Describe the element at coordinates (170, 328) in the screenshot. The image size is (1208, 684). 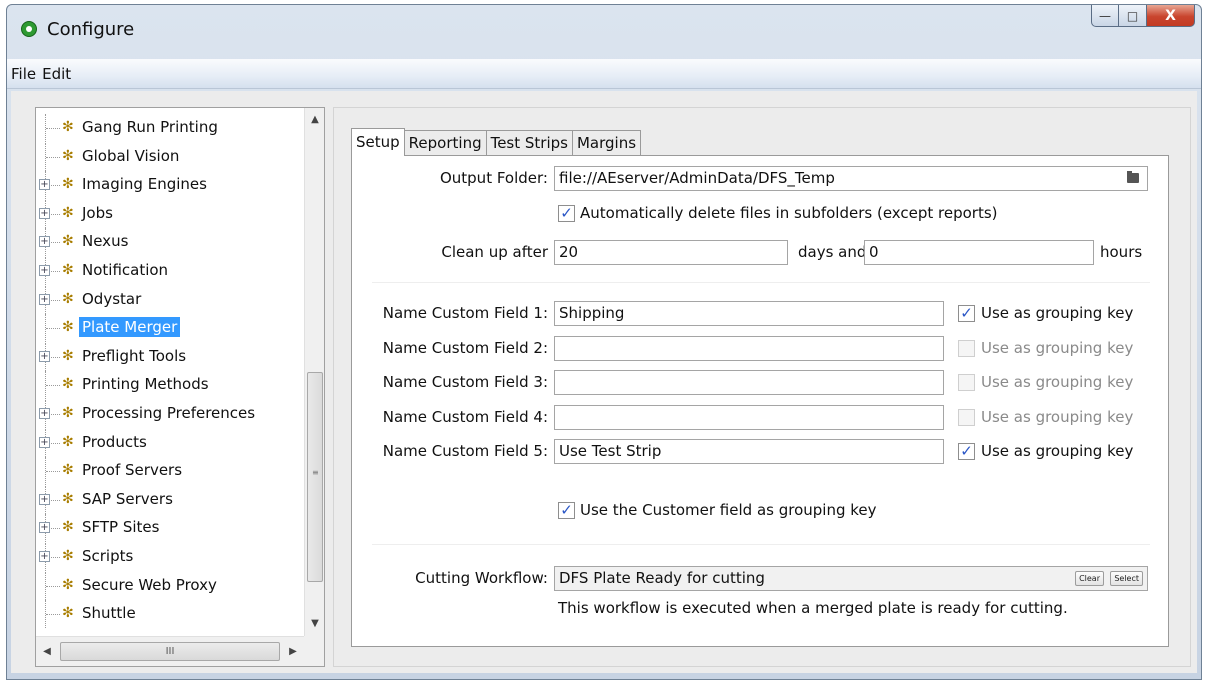
I see `tree-item: ✻ Plate Merger` at that location.